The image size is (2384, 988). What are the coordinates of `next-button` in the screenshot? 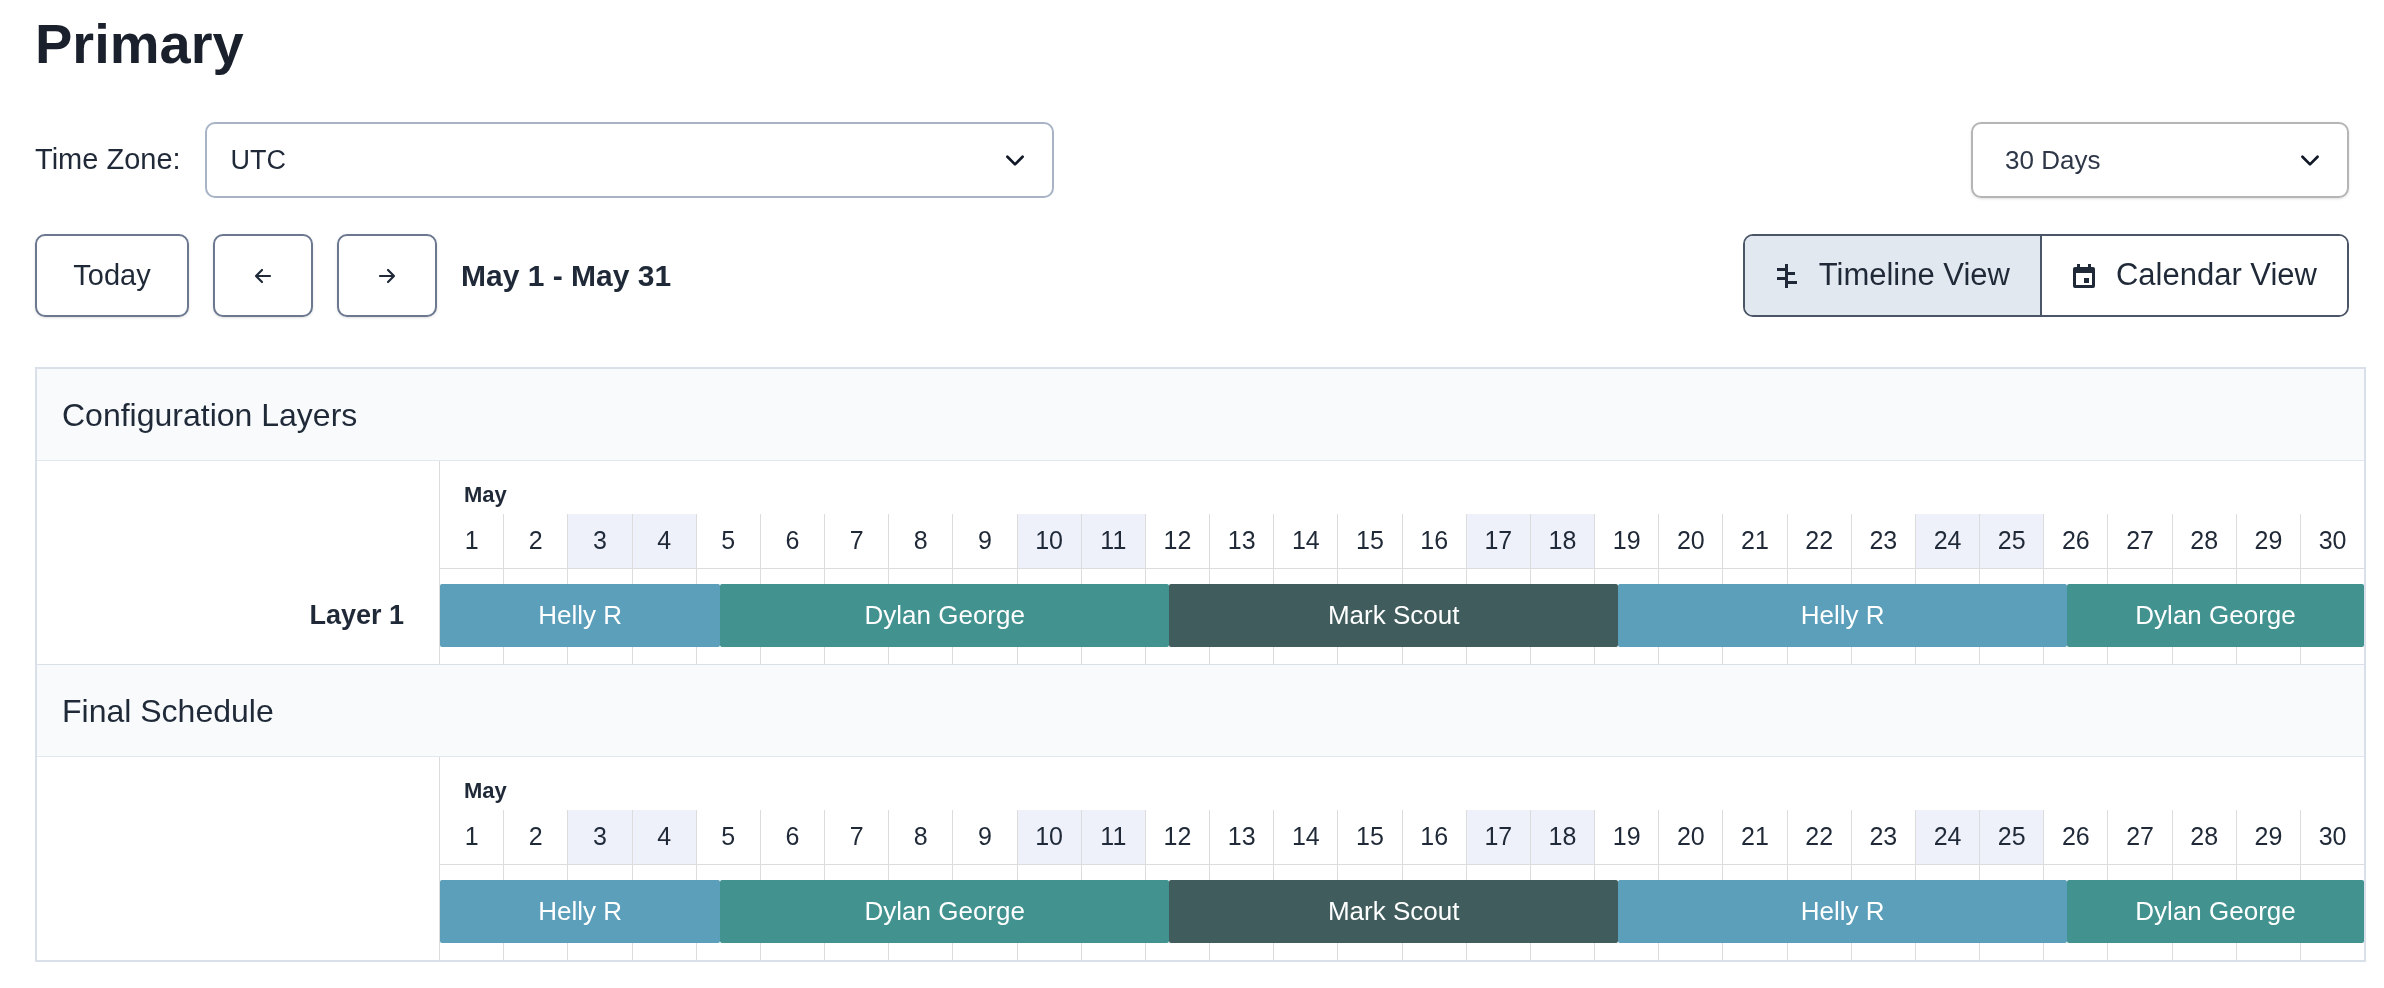 It's located at (387, 275).